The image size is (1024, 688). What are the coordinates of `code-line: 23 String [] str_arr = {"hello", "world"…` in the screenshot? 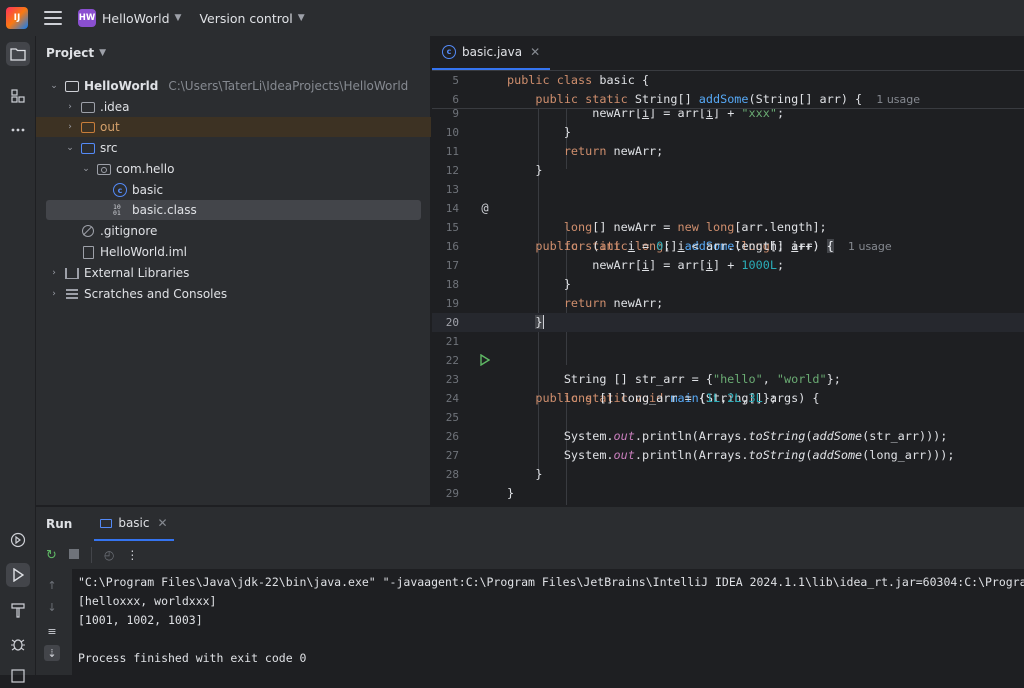 It's located at (643, 379).